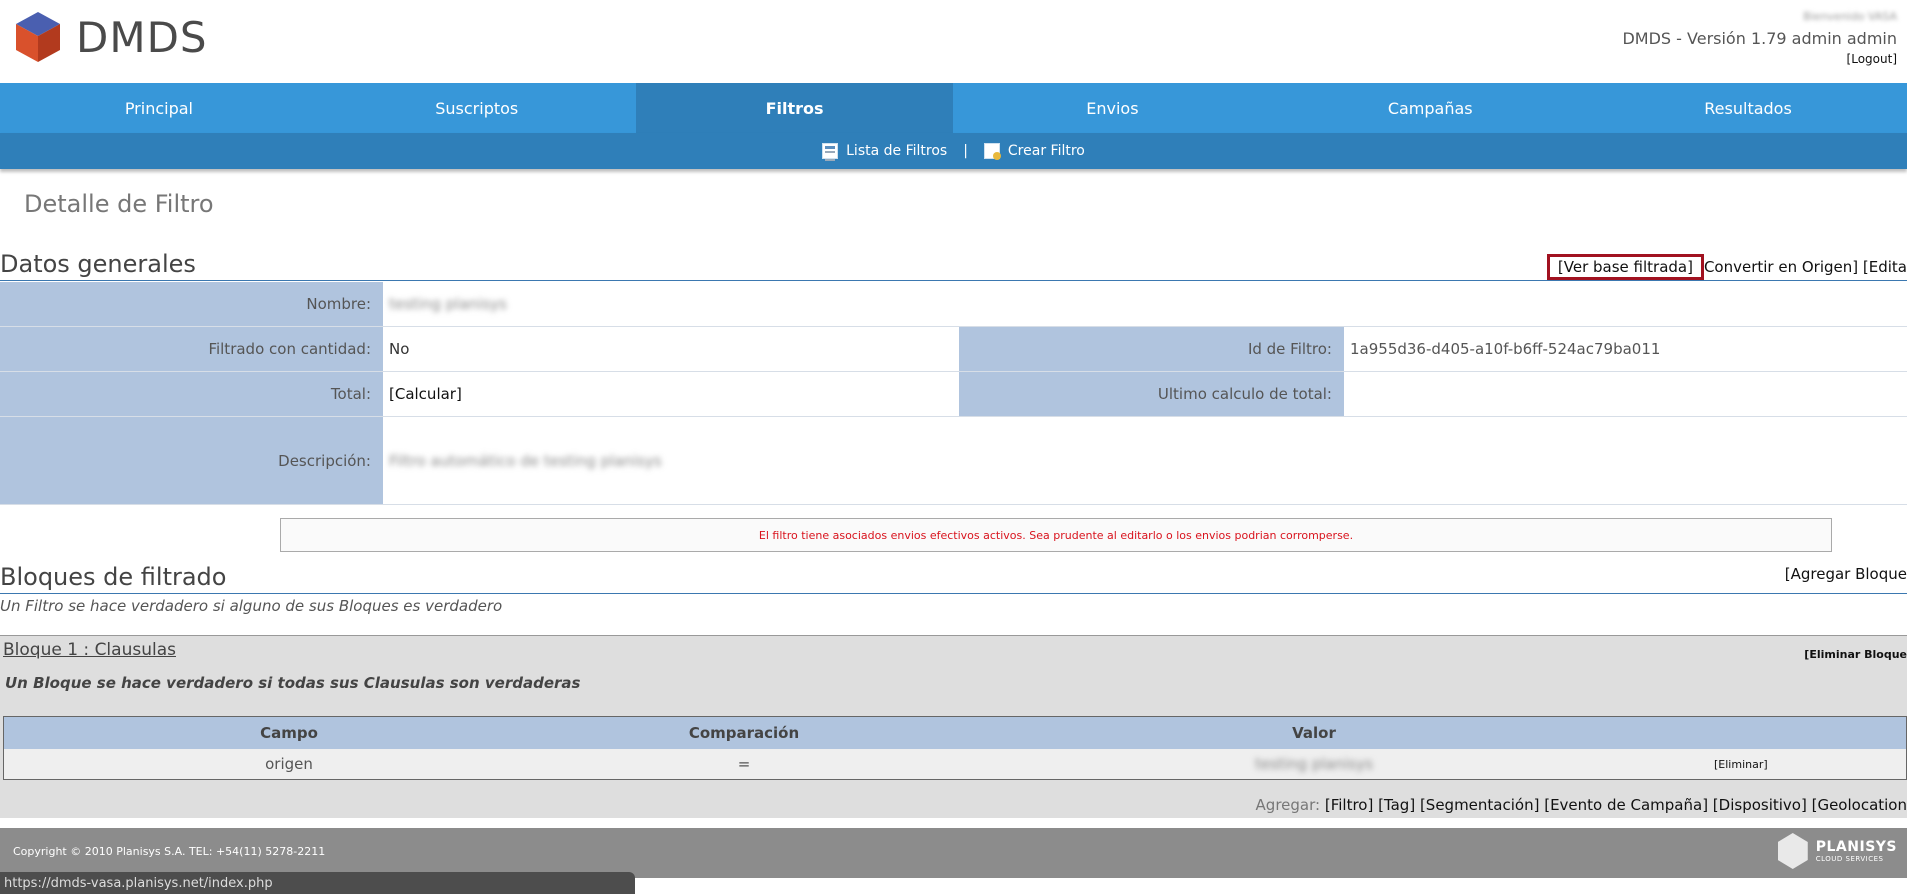  What do you see at coordinates (953, 593) in the screenshot?
I see `bloques-divider` at bounding box center [953, 593].